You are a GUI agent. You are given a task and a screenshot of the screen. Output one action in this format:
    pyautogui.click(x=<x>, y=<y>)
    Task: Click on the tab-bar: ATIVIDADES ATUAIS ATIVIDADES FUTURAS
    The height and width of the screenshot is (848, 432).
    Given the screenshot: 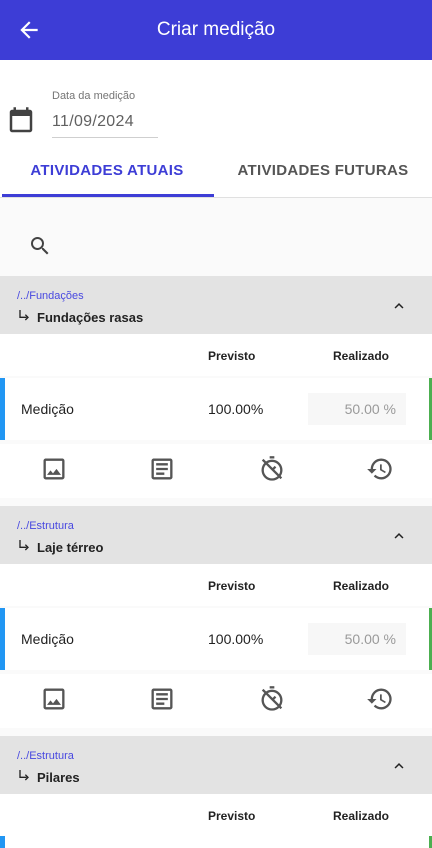 What is the action you would take?
    pyautogui.click(x=216, y=175)
    